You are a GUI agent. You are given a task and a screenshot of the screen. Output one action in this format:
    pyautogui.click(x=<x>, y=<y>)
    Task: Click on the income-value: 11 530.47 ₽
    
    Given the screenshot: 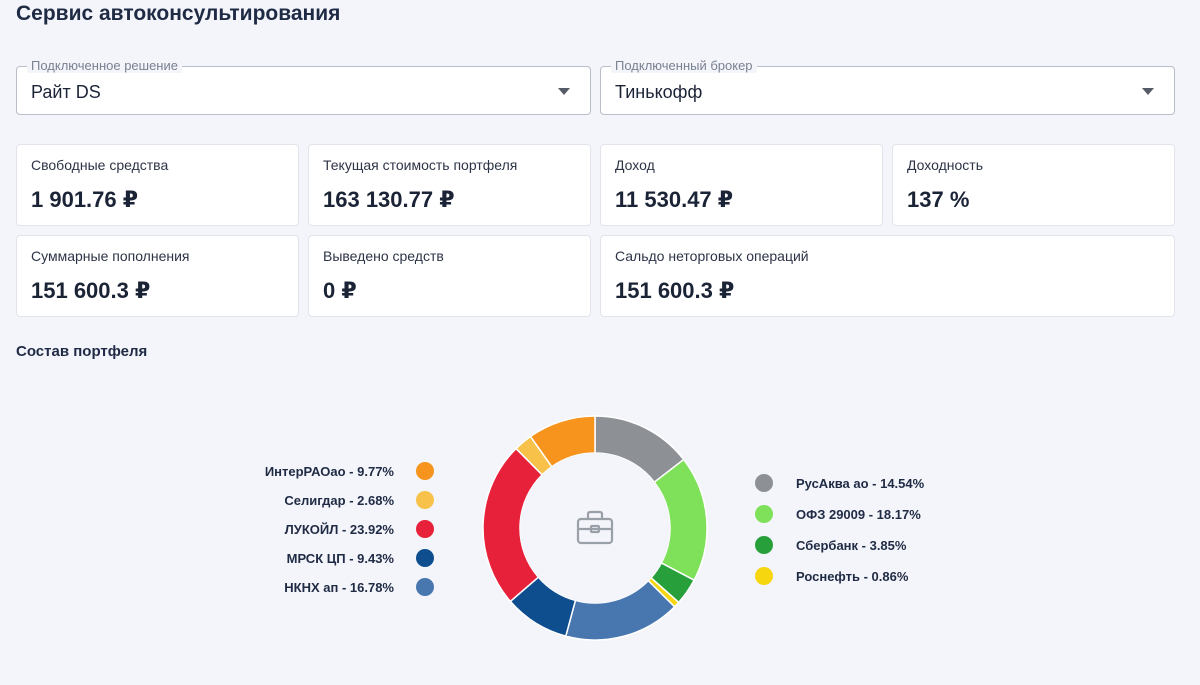 What is the action you would take?
    pyautogui.click(x=674, y=199)
    